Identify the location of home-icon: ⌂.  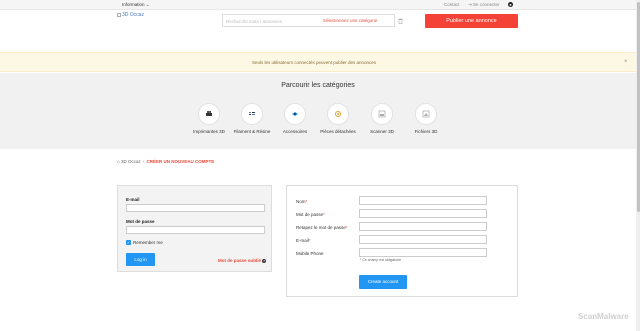
(118, 161).